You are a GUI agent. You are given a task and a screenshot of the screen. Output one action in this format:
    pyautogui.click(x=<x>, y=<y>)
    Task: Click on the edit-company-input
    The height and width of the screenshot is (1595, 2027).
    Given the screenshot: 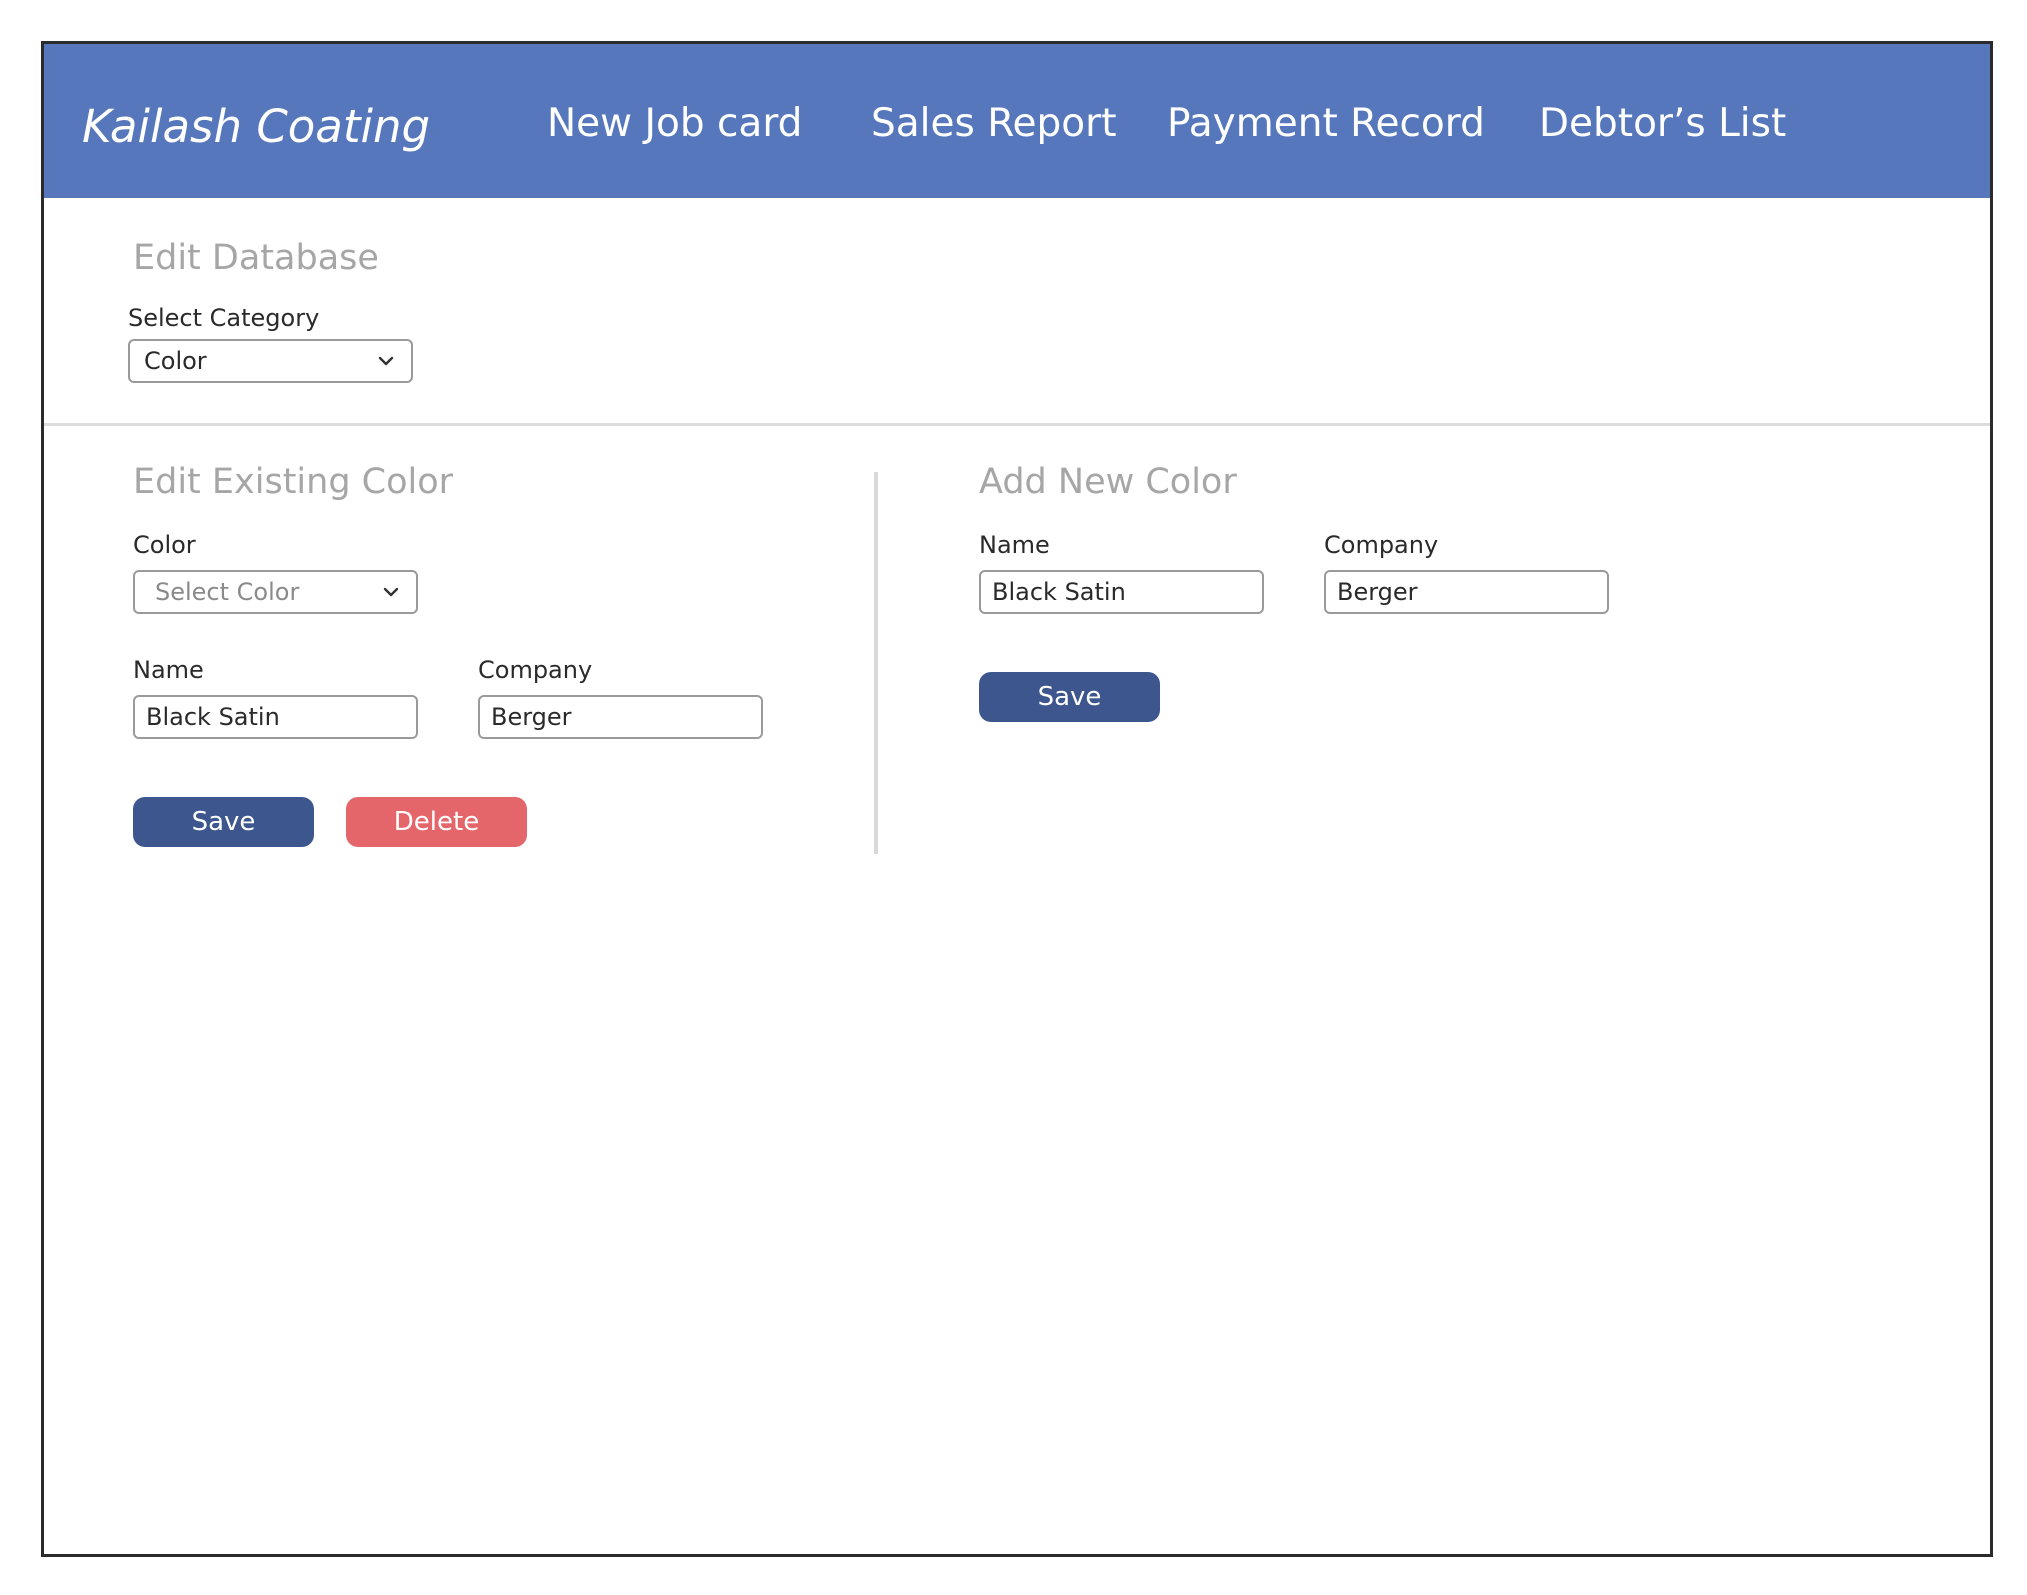 What is the action you would take?
    pyautogui.click(x=620, y=717)
    